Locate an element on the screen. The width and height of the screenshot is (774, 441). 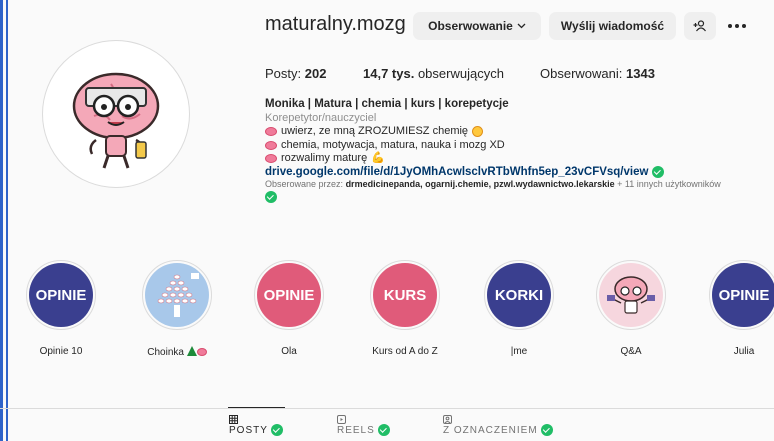
window-frame-left-inner is located at coordinates (7, 220).